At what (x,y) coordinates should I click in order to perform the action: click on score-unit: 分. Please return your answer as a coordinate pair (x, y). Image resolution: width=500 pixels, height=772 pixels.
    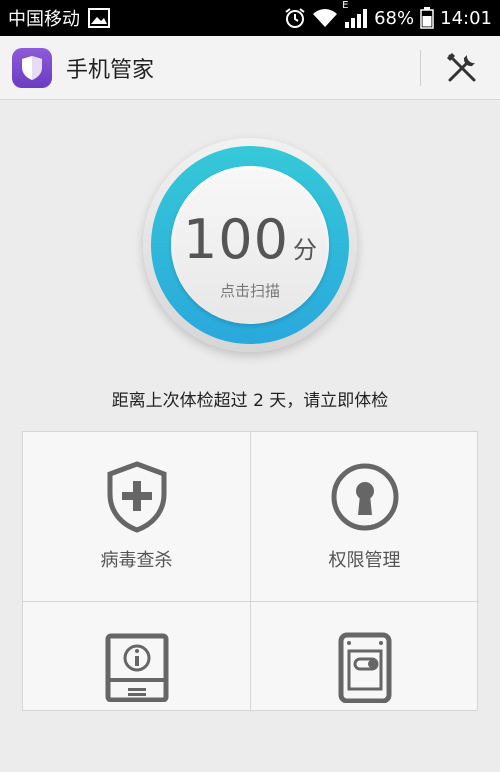
    Looking at the image, I should click on (305, 250).